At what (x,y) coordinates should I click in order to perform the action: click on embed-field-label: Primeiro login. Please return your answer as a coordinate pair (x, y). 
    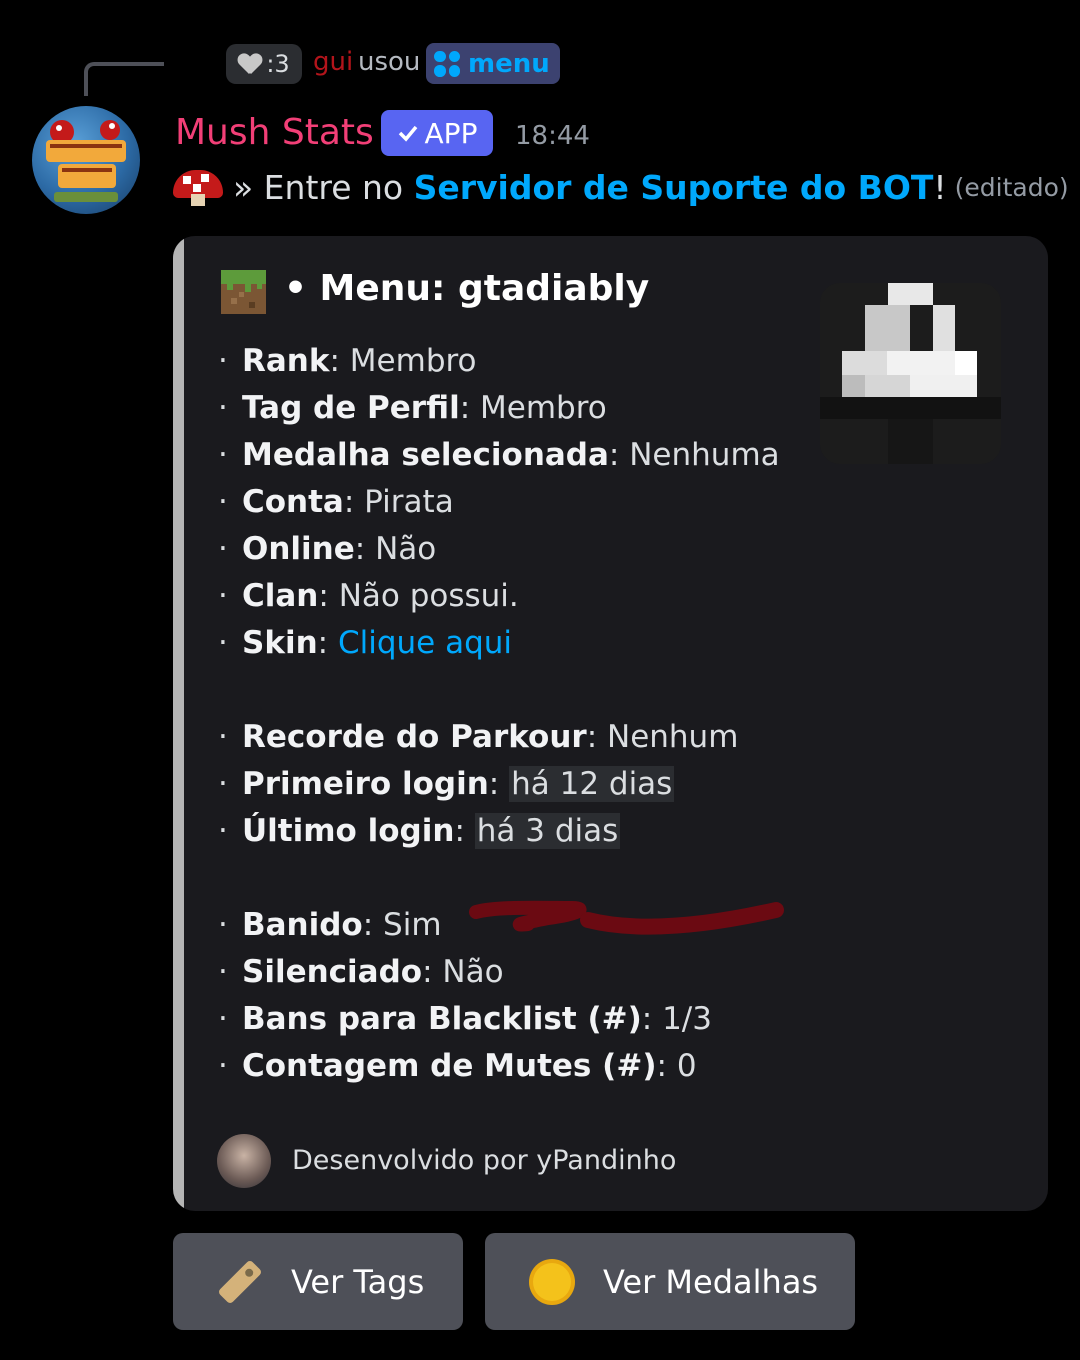
    Looking at the image, I should click on (365, 784).